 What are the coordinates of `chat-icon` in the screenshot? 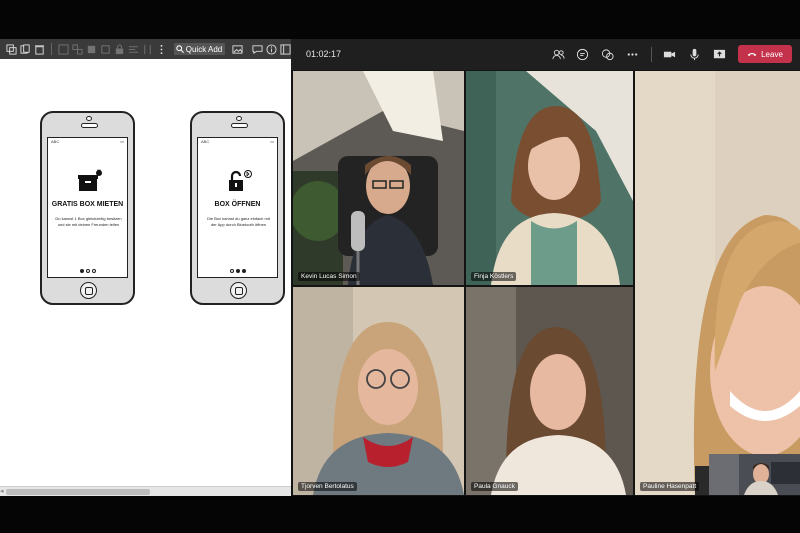 It's located at (582, 54).